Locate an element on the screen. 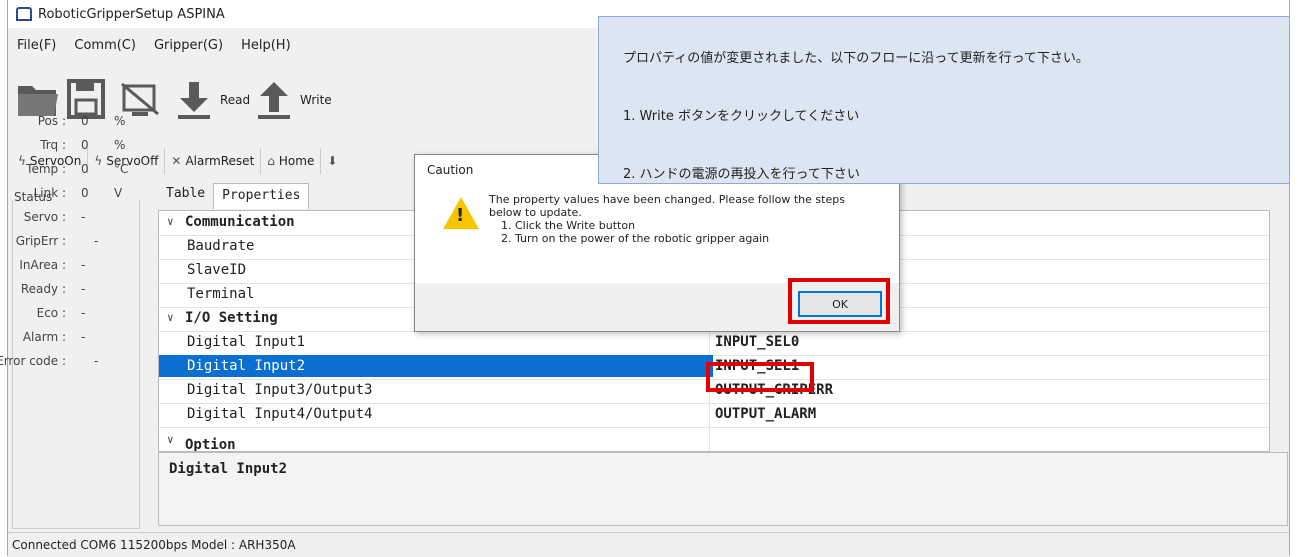 The image size is (1314, 557). status-label: InArea : is located at coordinates (42, 265).